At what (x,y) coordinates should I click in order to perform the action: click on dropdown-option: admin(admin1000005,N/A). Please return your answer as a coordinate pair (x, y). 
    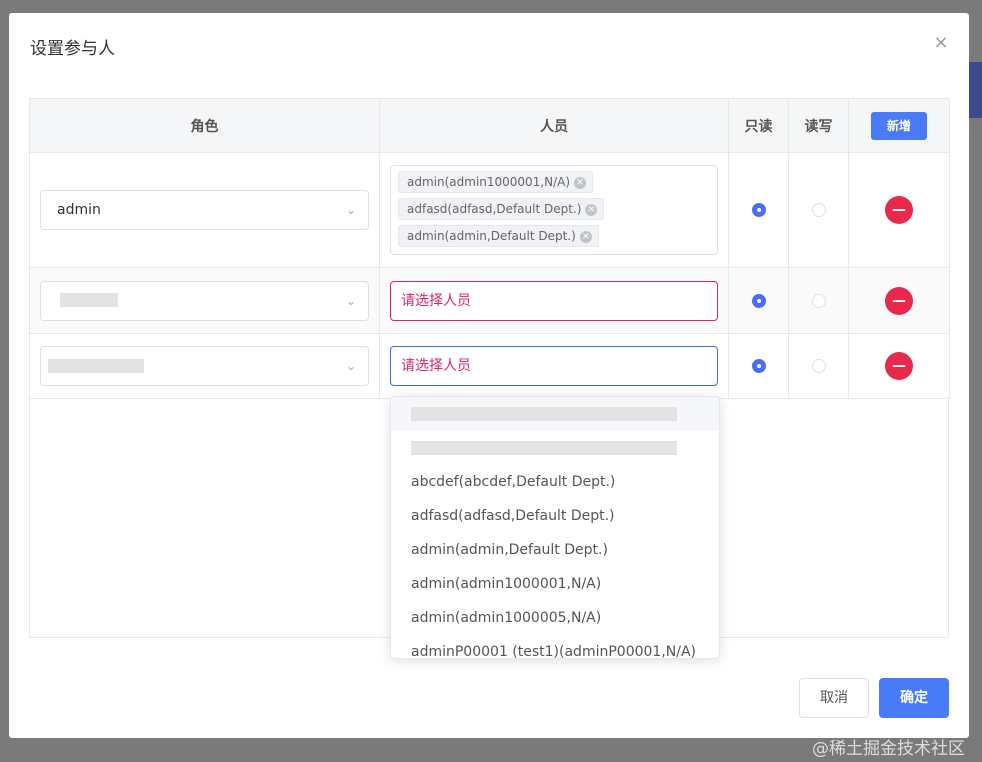
    Looking at the image, I should click on (555, 618).